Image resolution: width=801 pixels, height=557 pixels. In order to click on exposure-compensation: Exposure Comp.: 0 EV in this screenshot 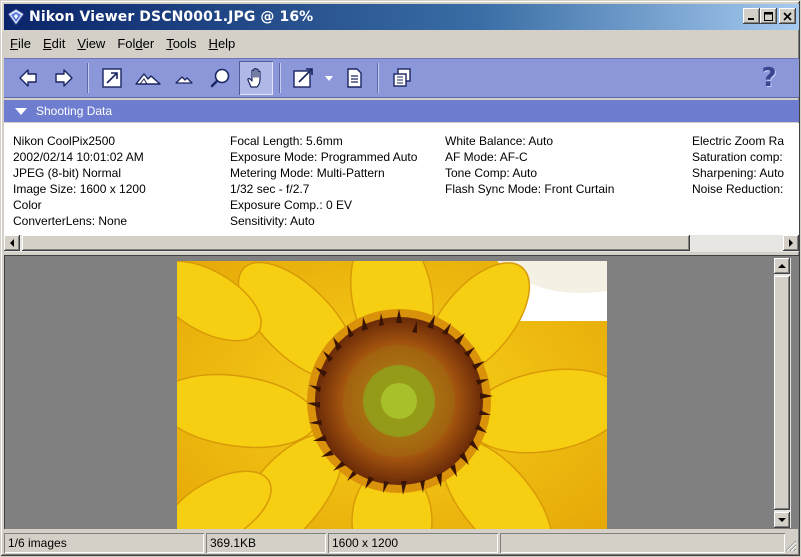, I will do `click(291, 205)`.